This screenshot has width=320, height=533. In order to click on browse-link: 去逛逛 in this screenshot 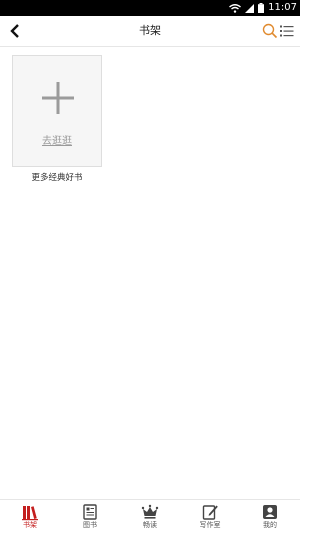, I will do `click(57, 139)`.